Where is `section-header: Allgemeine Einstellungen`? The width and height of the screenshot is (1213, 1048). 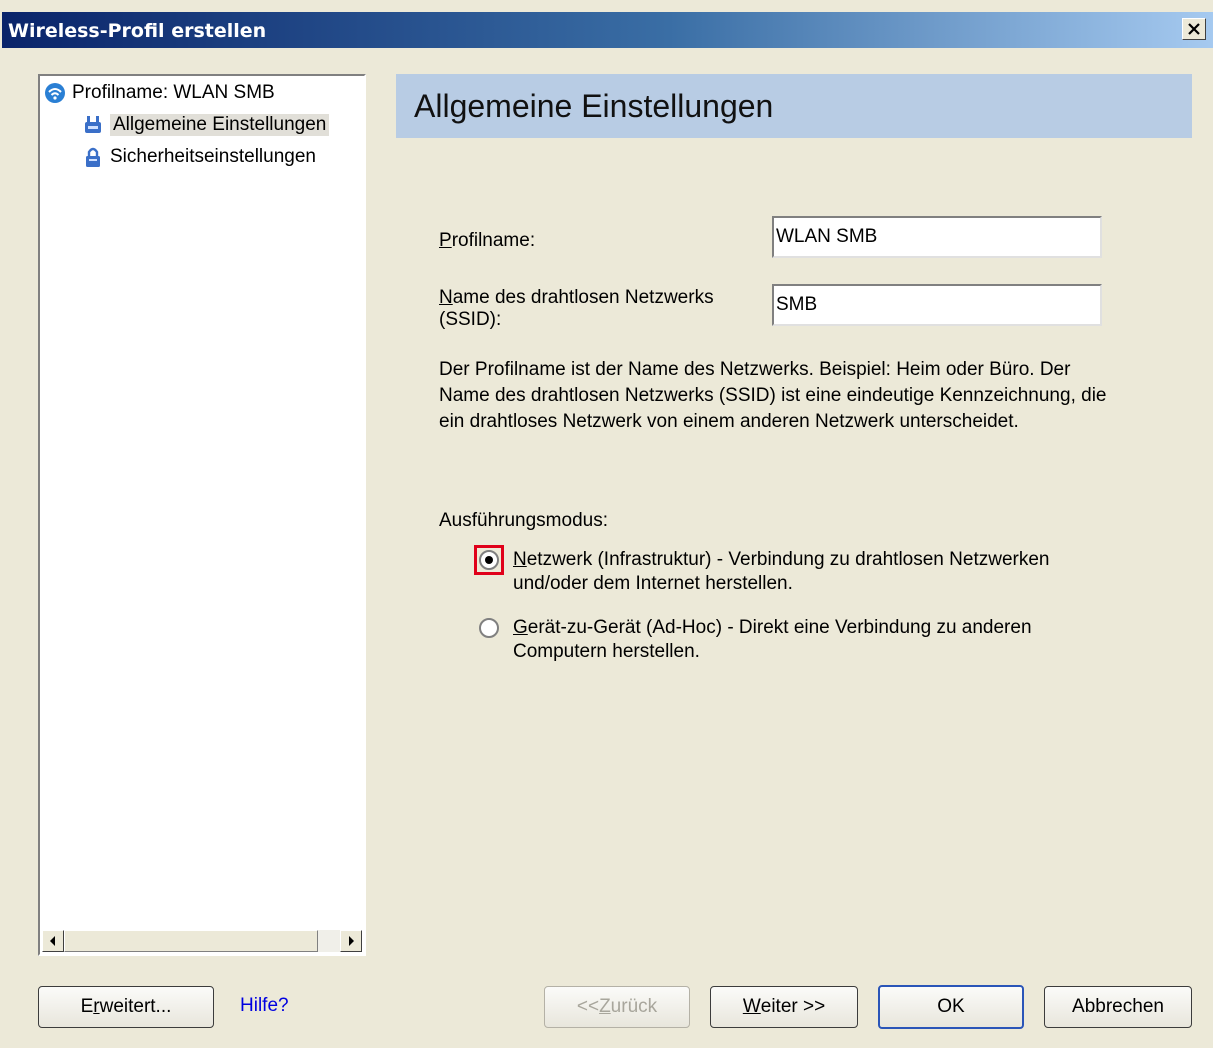 section-header: Allgemeine Einstellungen is located at coordinates (794, 106).